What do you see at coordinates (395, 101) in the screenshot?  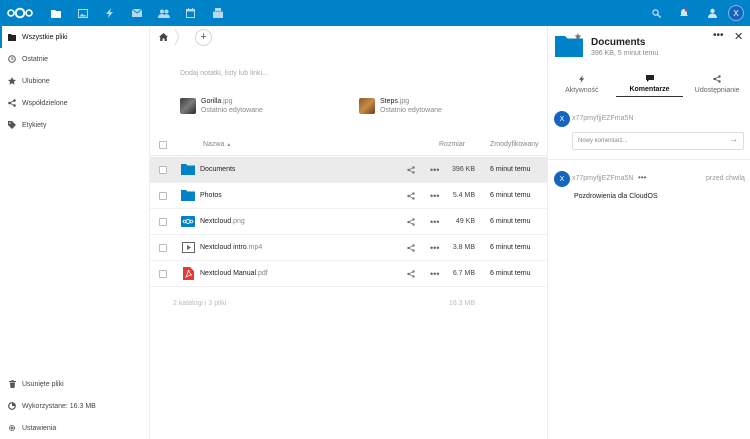 I see `recent-file-name: Steps.jpg` at bounding box center [395, 101].